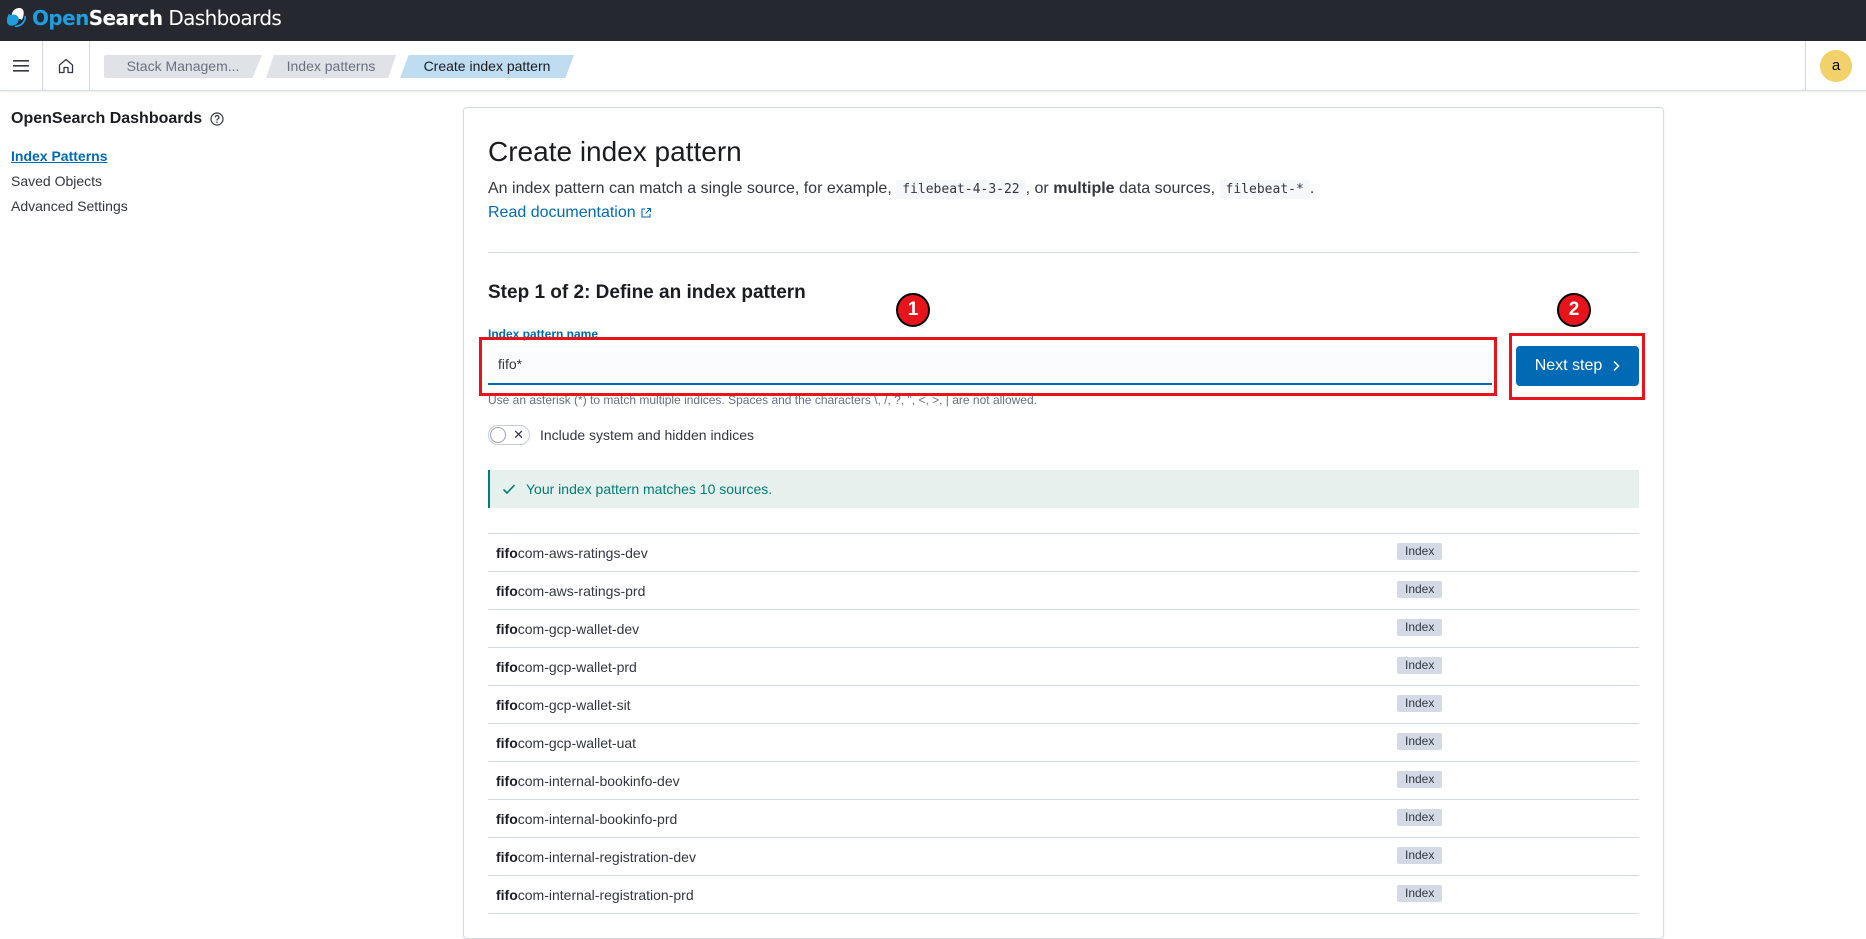 The height and width of the screenshot is (939, 1866). Describe the element at coordinates (574, 704) in the screenshot. I see `index-name-suffix: com-gcp-wallet-sit` at that location.